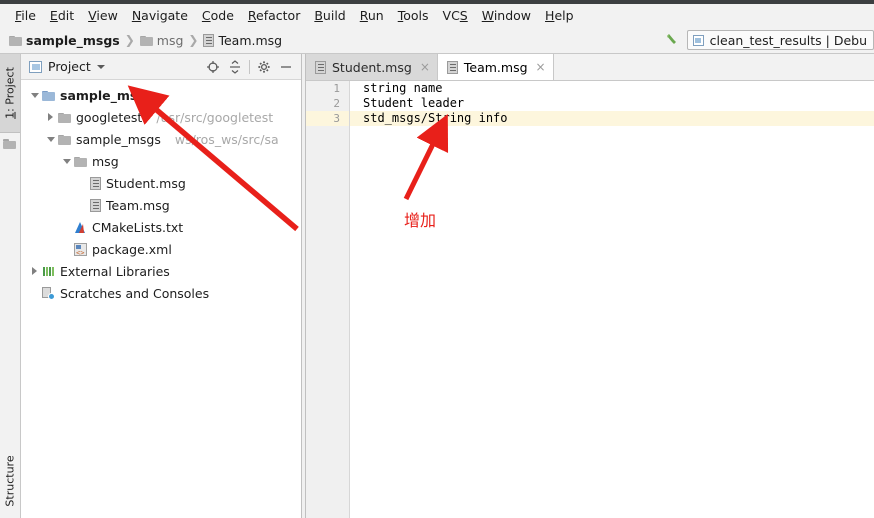 This screenshot has height=518, width=874. Describe the element at coordinates (213, 67) in the screenshot. I see `locate-target-icon` at that location.